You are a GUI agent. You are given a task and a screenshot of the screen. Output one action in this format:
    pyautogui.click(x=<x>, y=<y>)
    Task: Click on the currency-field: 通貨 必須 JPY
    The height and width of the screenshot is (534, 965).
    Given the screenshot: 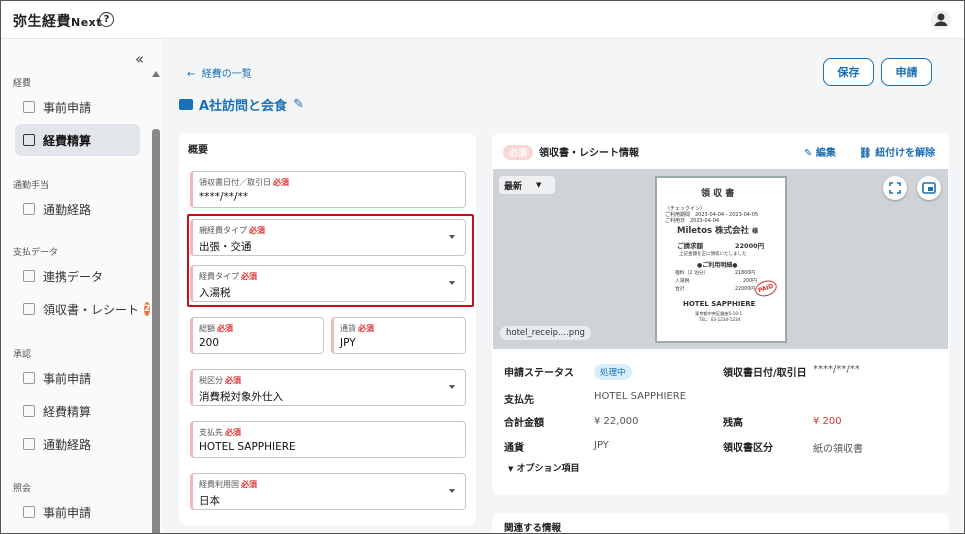 What is the action you would take?
    pyautogui.click(x=398, y=335)
    